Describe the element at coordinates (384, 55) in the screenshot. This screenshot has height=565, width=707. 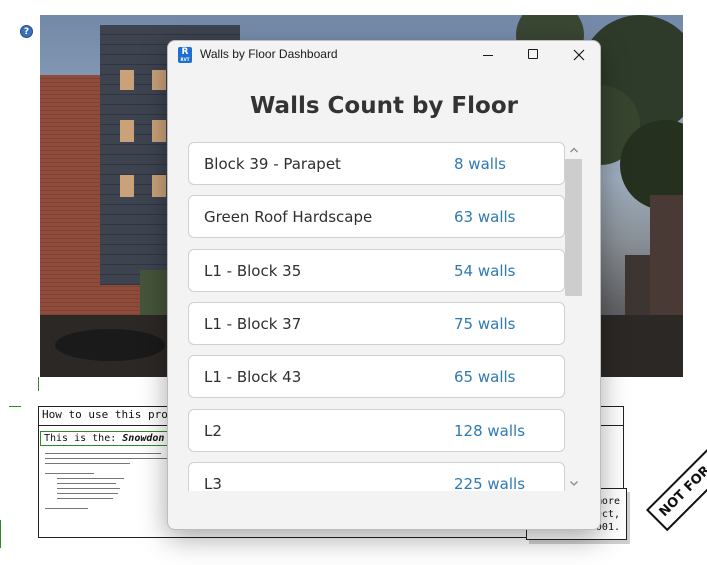
I see `title-bar: R RVT Walls by Floor Dashboard` at that location.